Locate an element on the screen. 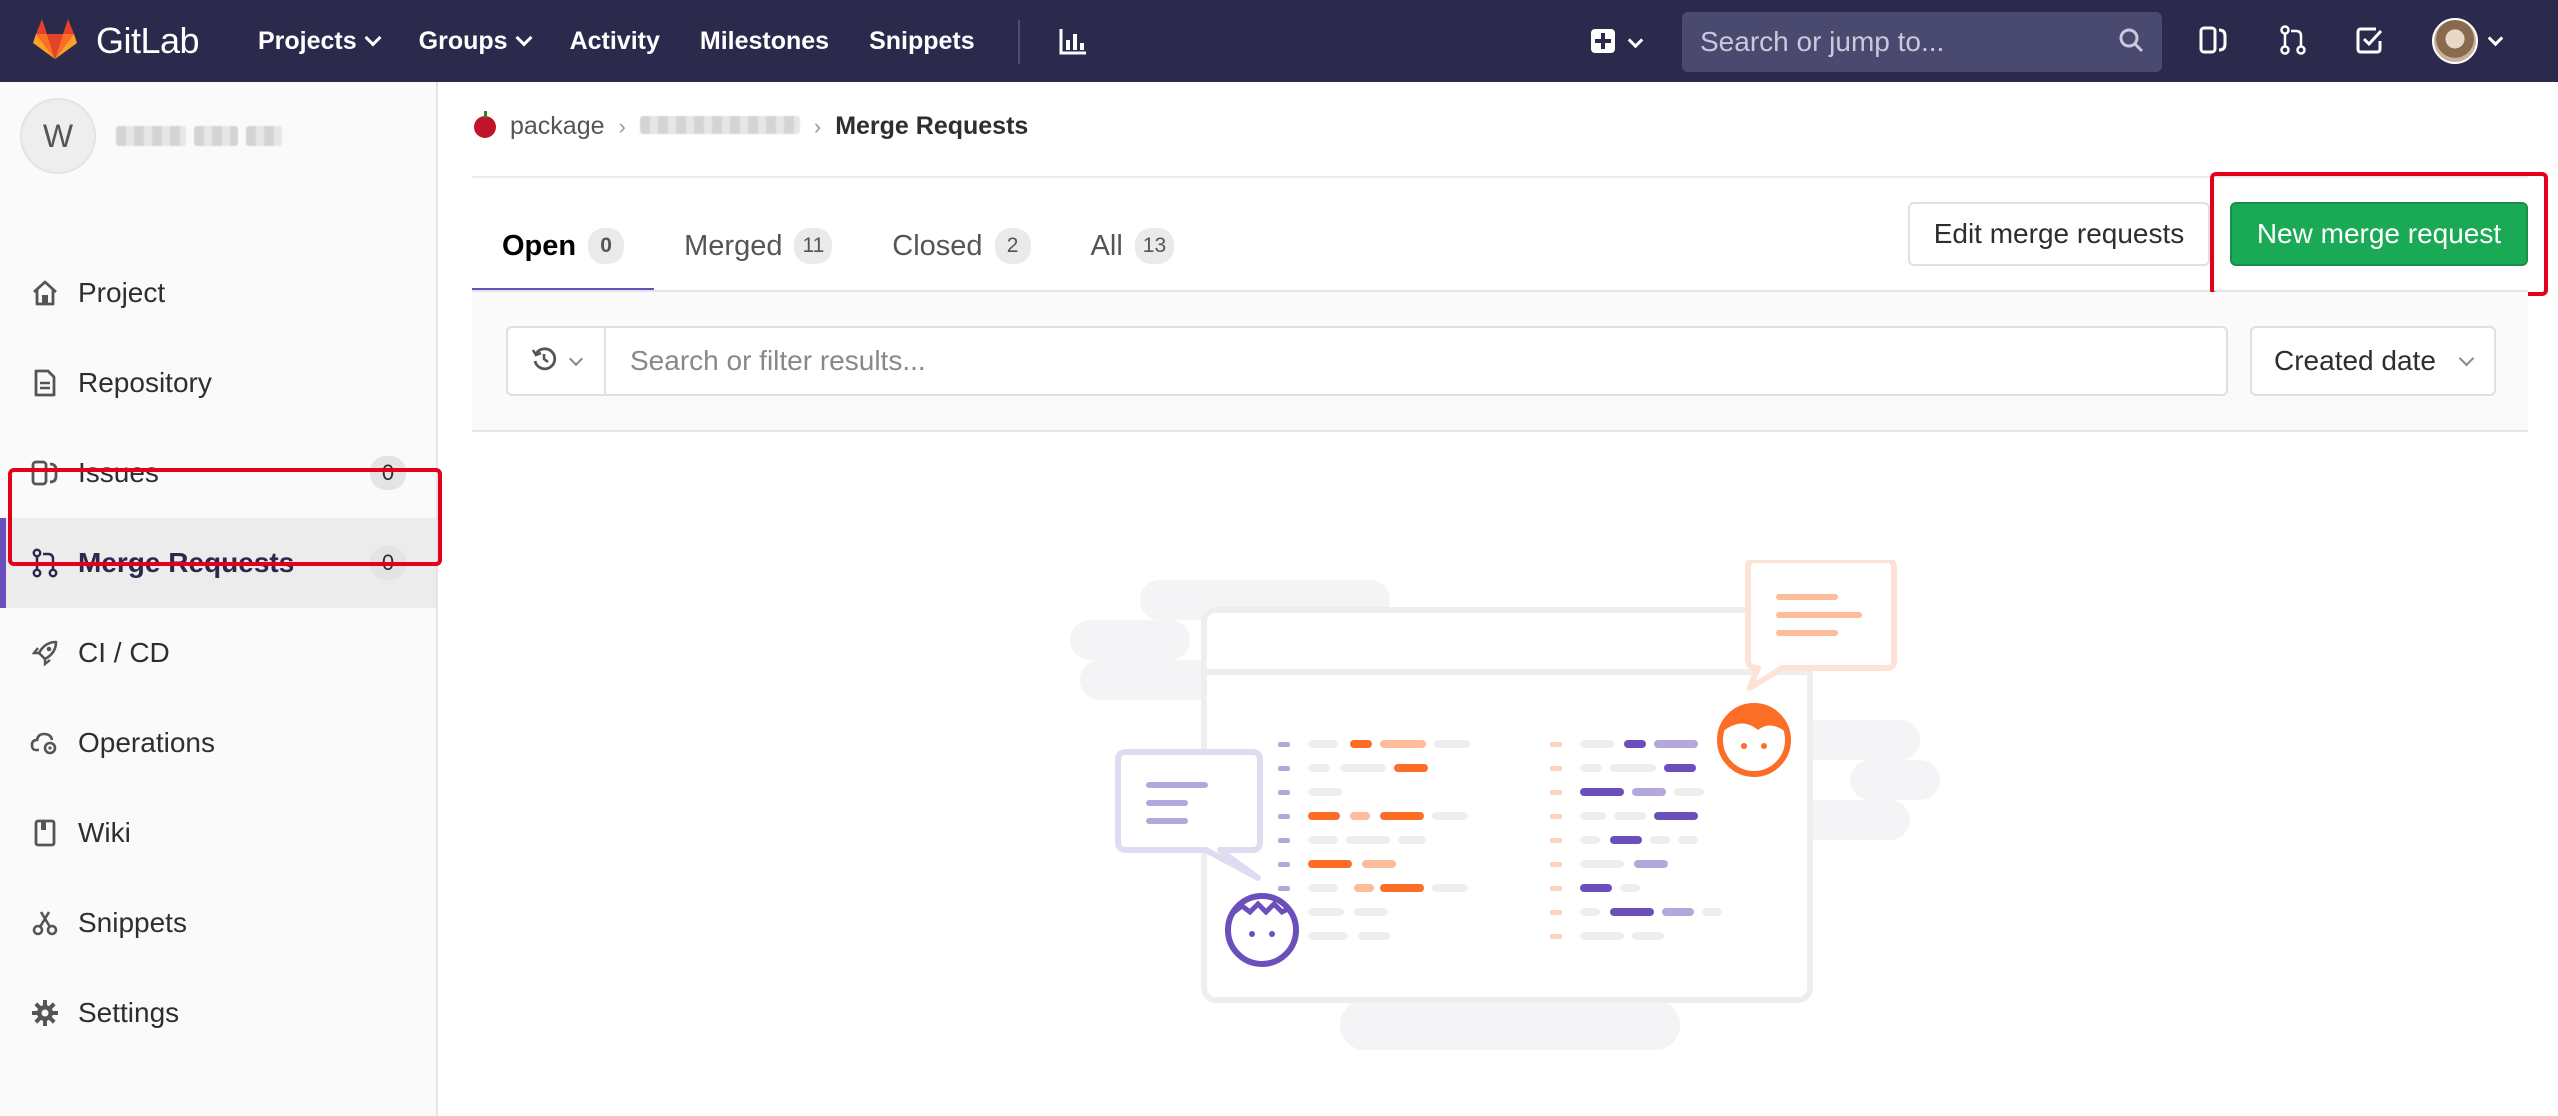 The image size is (2558, 1116). nav-projects-label: Projects is located at coordinates (307, 40).